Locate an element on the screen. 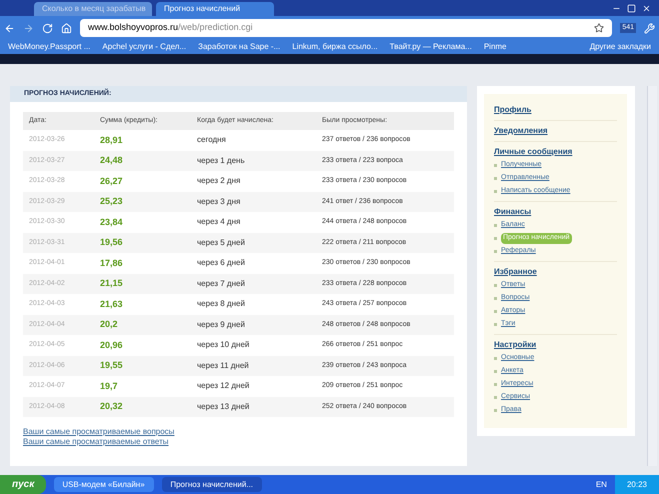  start-button: пуск is located at coordinates (23, 484).